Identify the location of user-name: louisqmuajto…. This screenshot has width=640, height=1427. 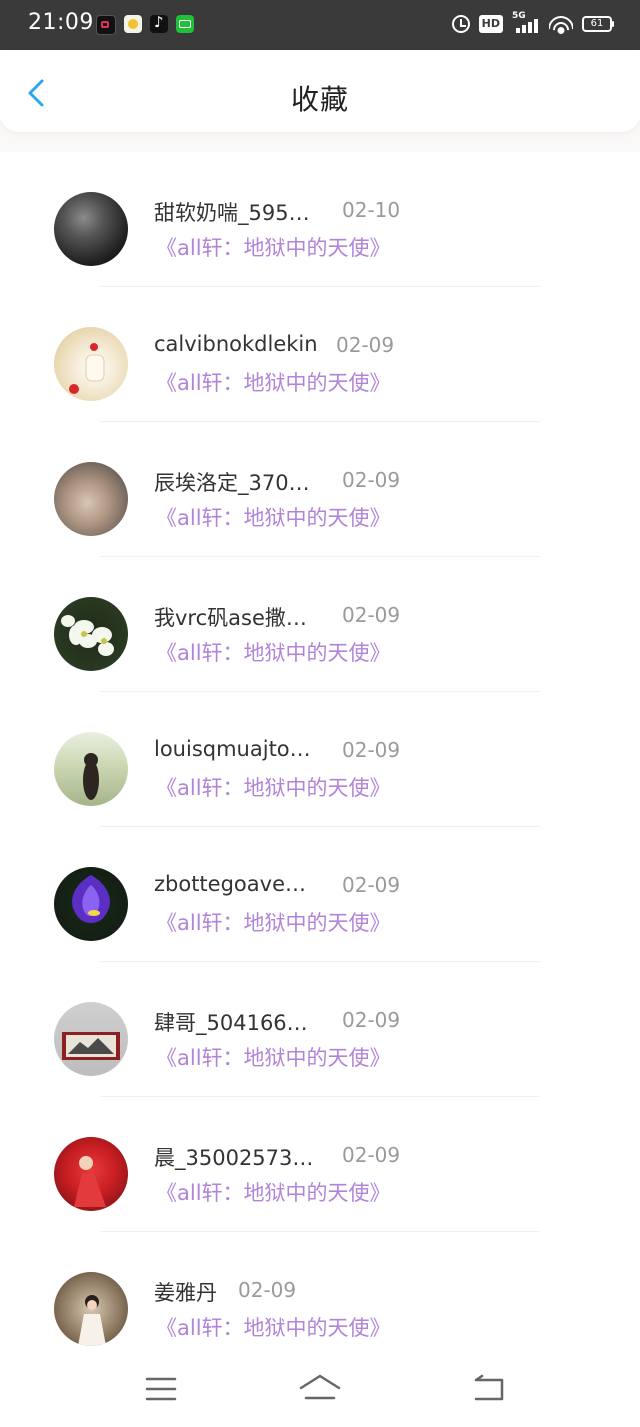
(232, 749).